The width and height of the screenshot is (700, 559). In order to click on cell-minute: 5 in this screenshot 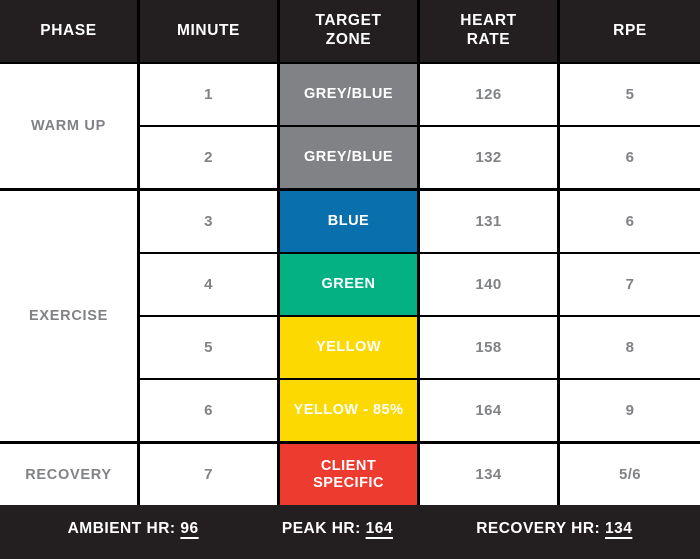, I will do `click(210, 347)`.